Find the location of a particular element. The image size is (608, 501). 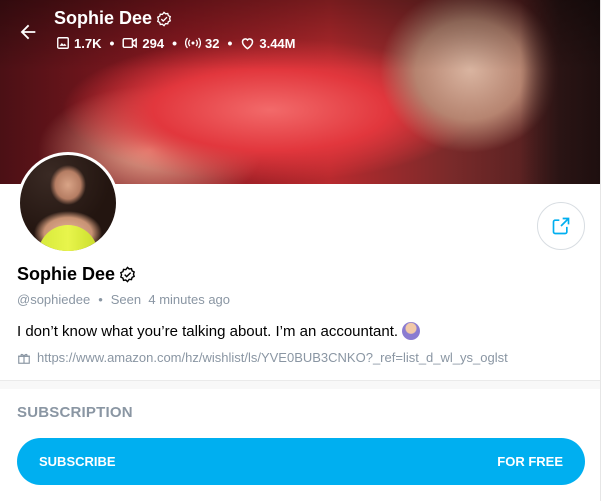

gift-icon is located at coordinates (24, 358).